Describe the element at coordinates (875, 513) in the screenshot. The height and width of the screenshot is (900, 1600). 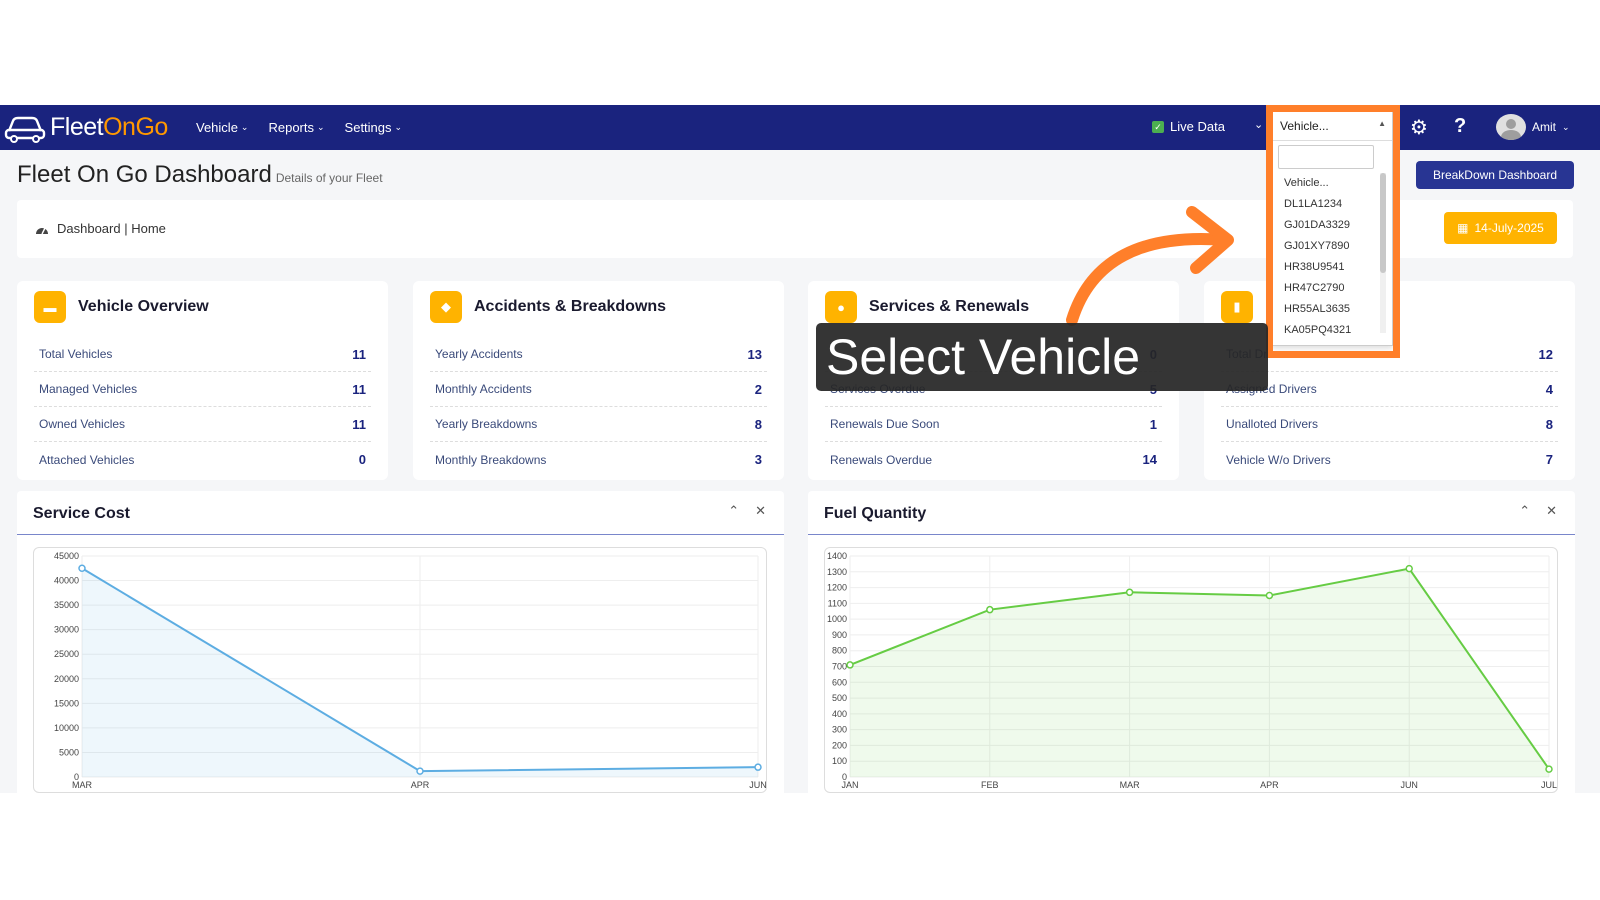
I see `panel-title: Fuel Quantity` at that location.